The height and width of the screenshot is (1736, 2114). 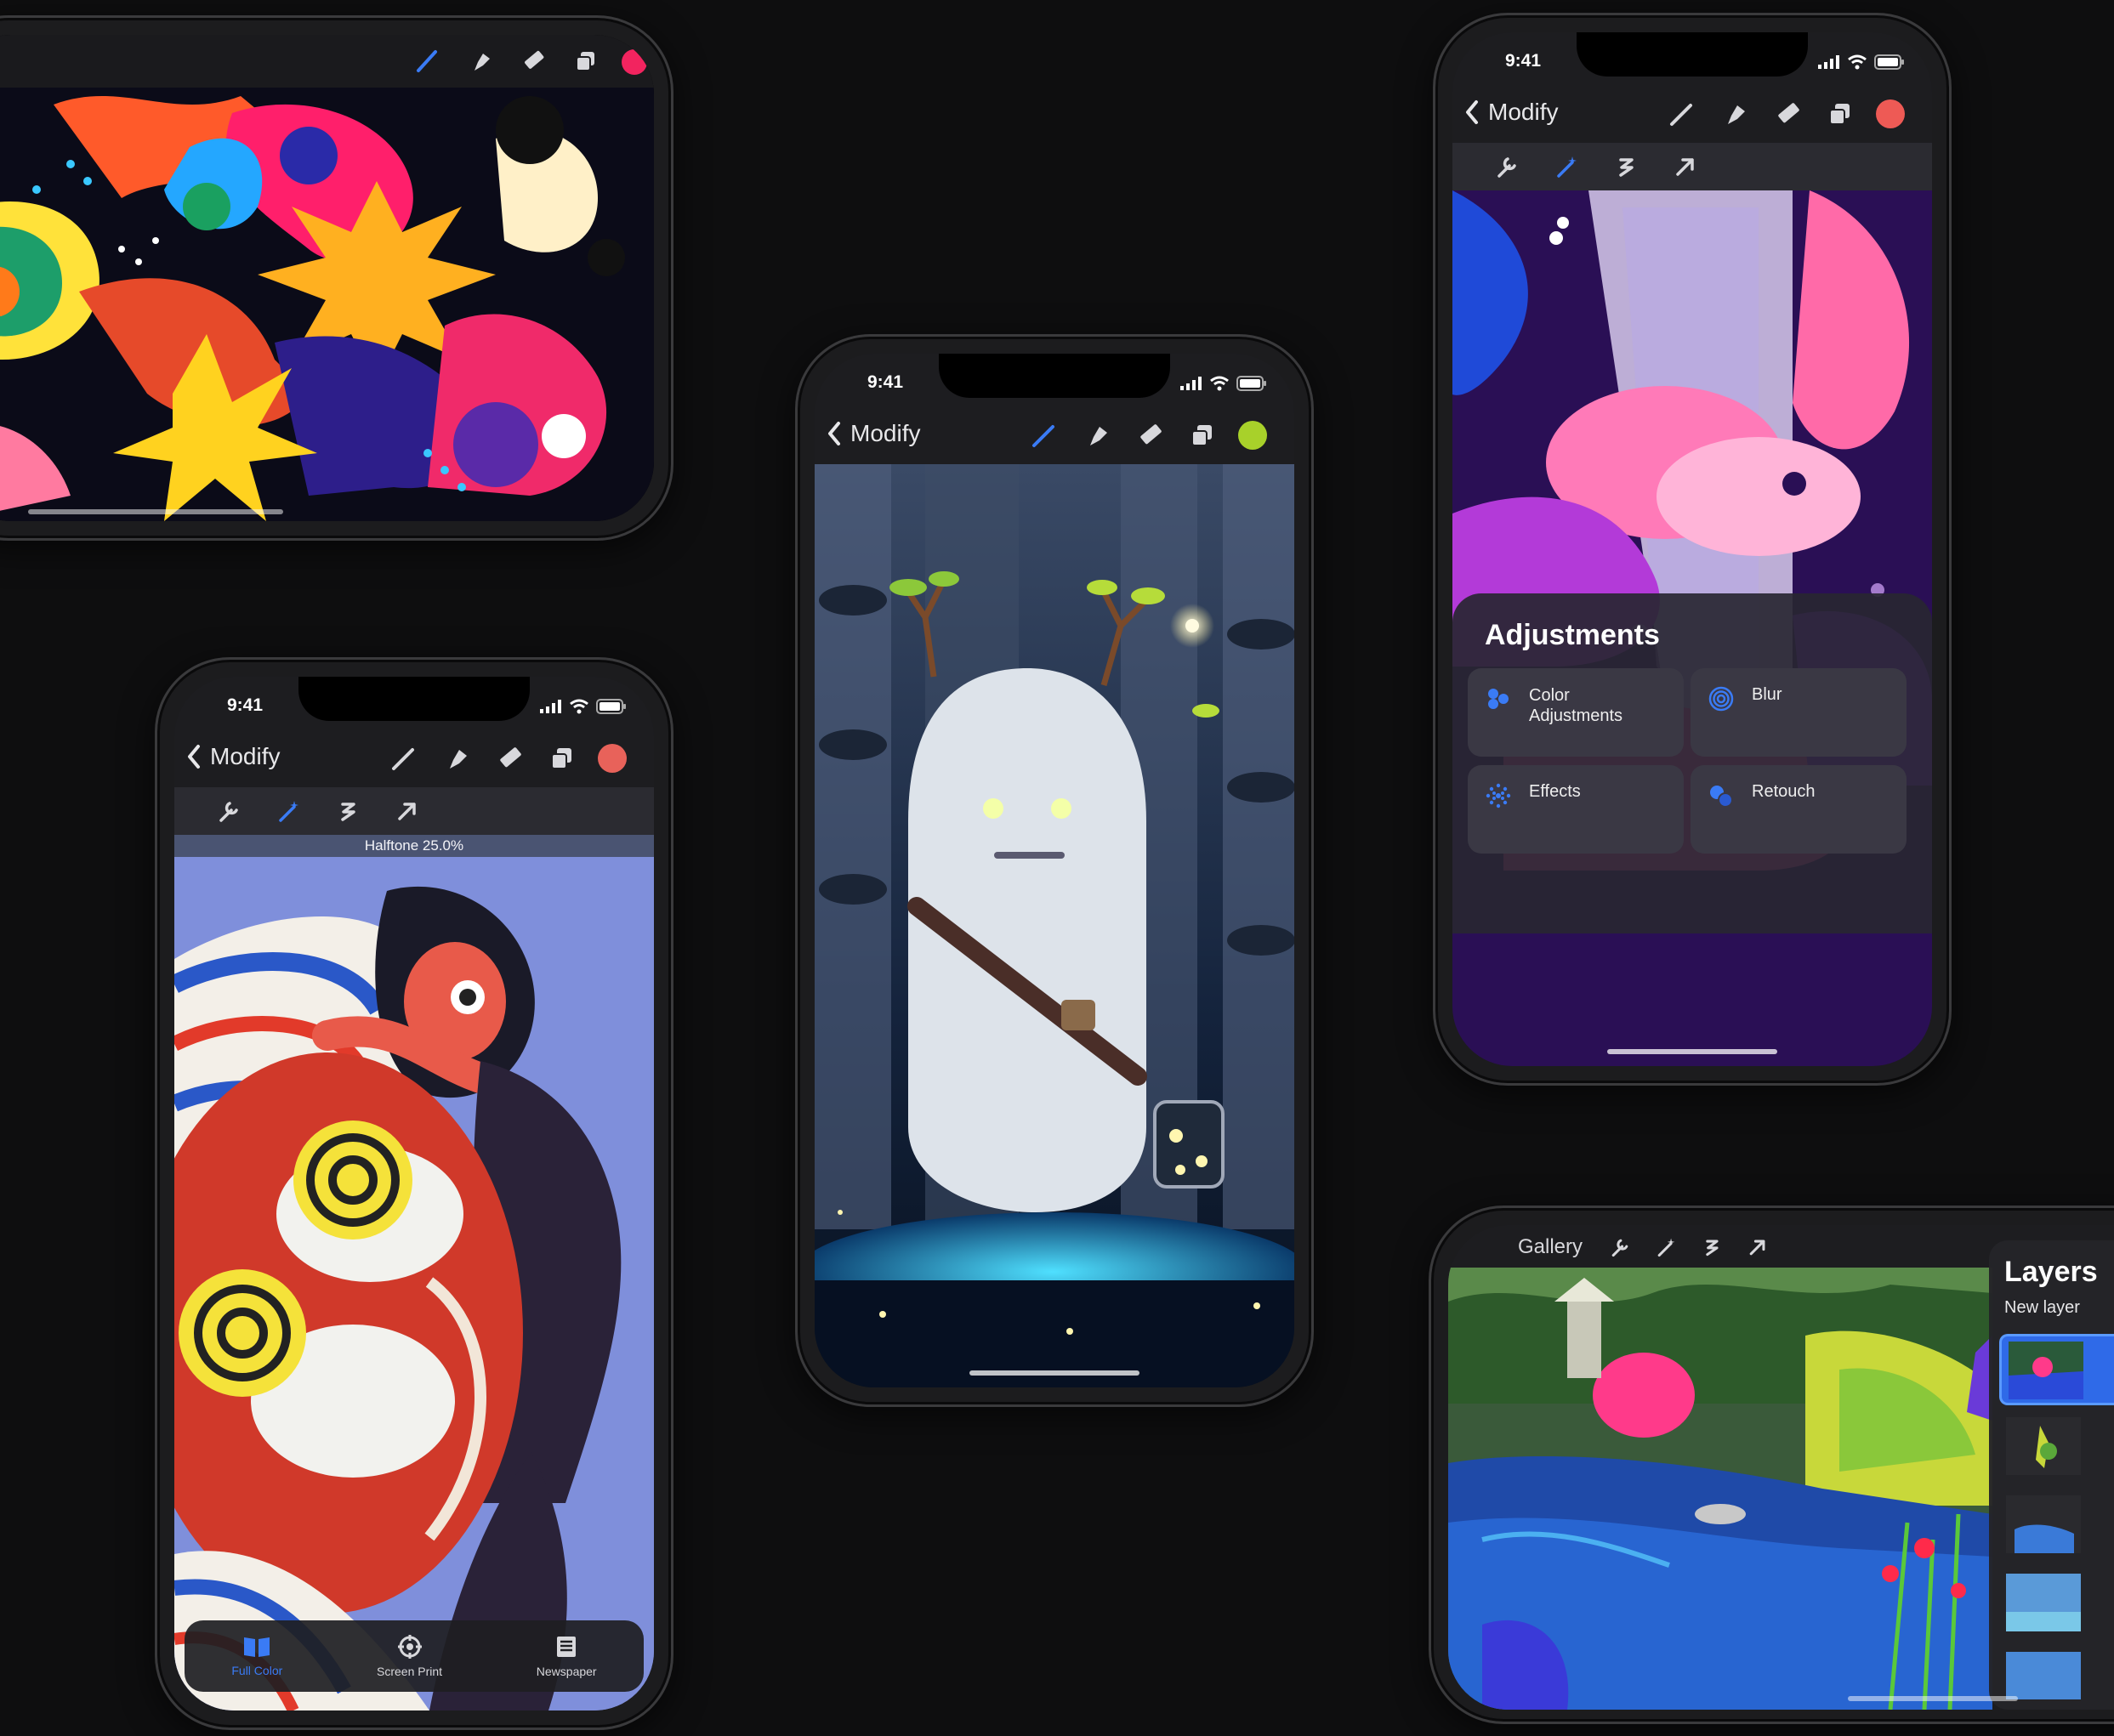 I want to click on phone-a-artwork, so click(x=327, y=304).